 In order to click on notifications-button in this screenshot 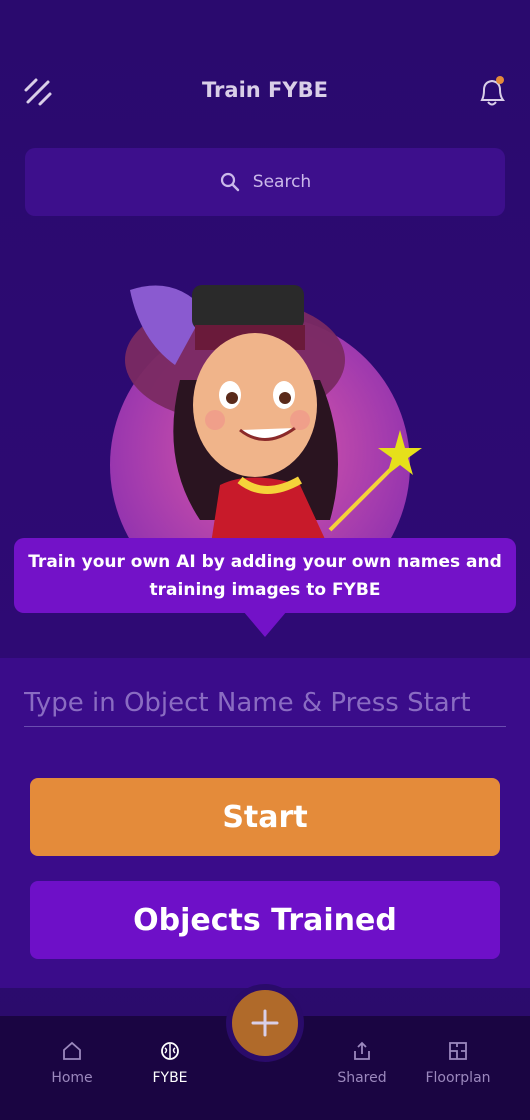, I will do `click(492, 92)`.